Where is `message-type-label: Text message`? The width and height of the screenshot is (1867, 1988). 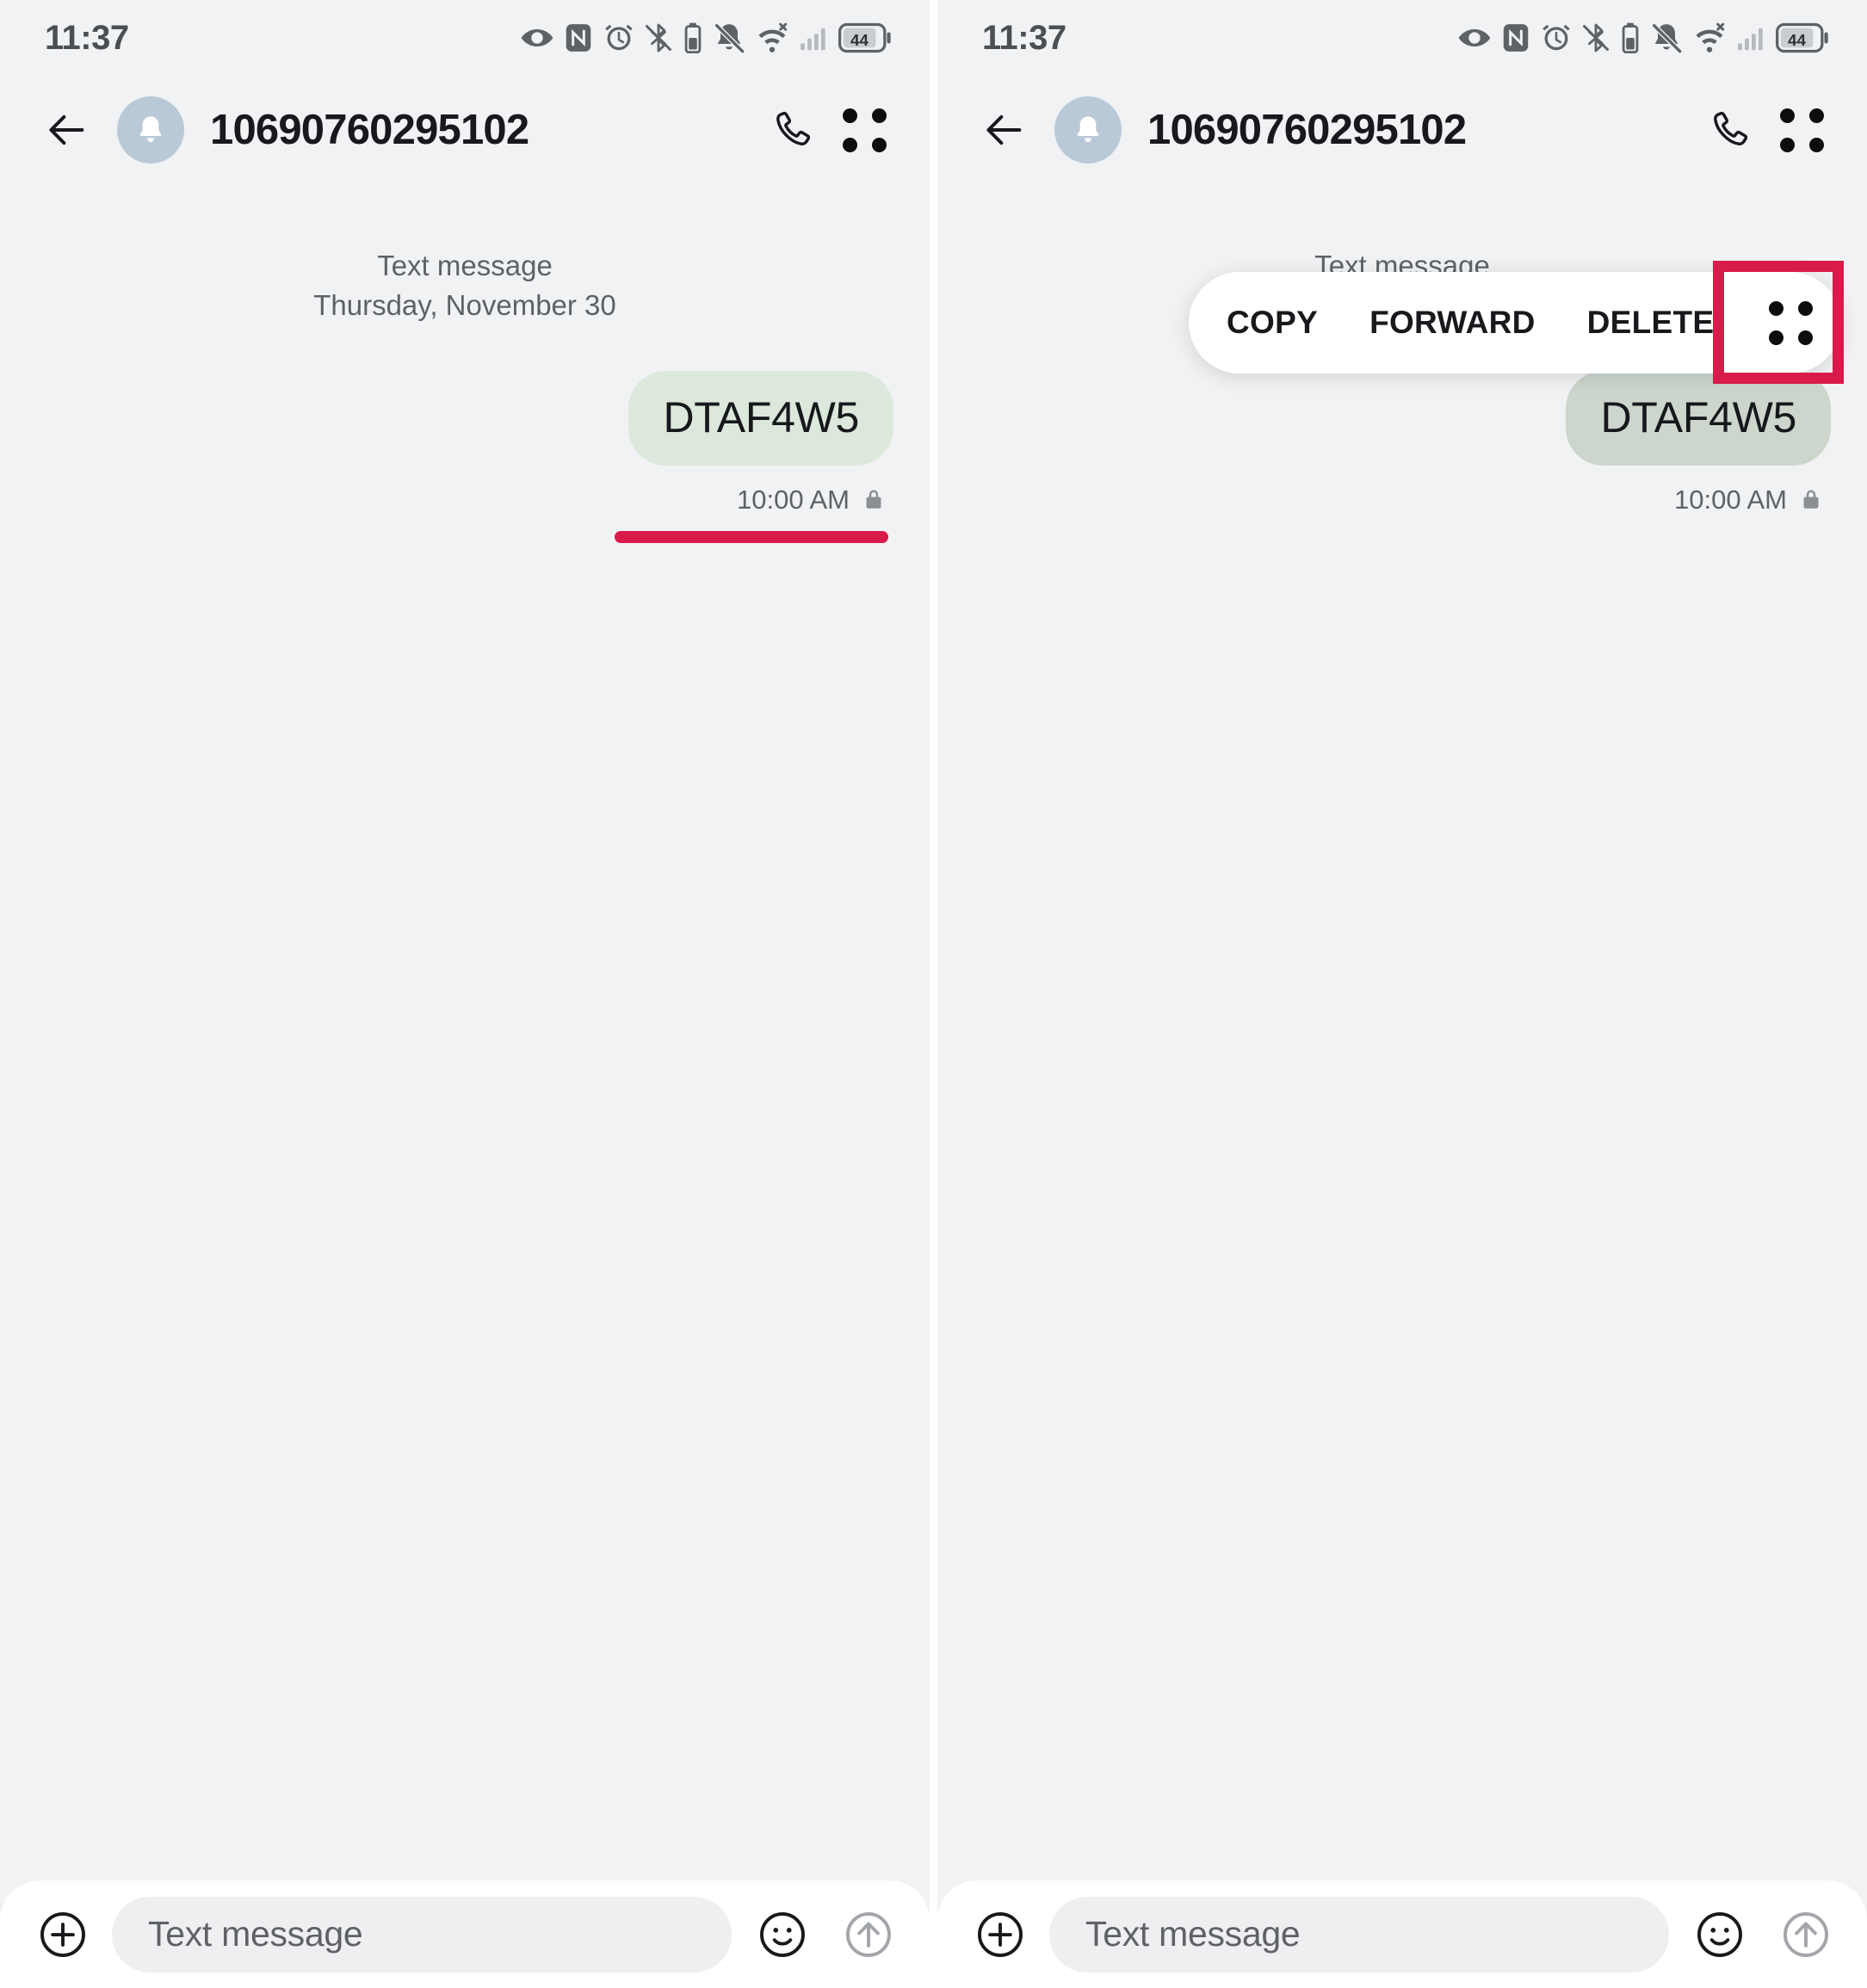
message-type-label: Text message is located at coordinates (465, 265).